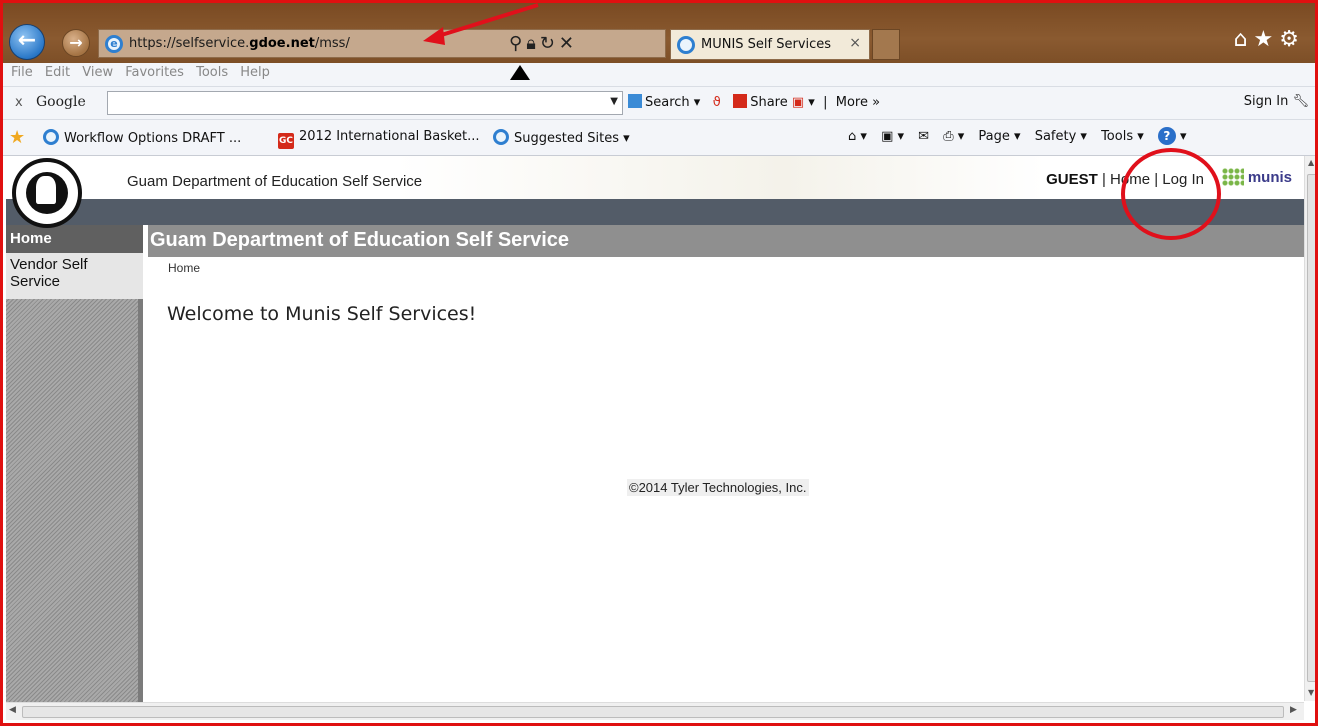 The width and height of the screenshot is (1318, 726). What do you see at coordinates (282, 43) in the screenshot?
I see `url-host: gdoe.net` at bounding box center [282, 43].